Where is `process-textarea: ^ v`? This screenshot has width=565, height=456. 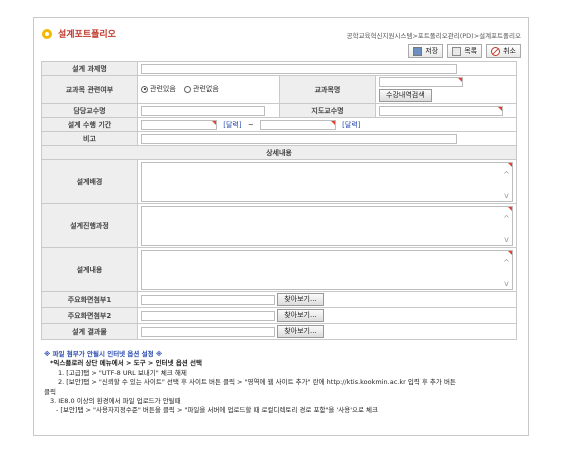
process-textarea: ^ v is located at coordinates (327, 225).